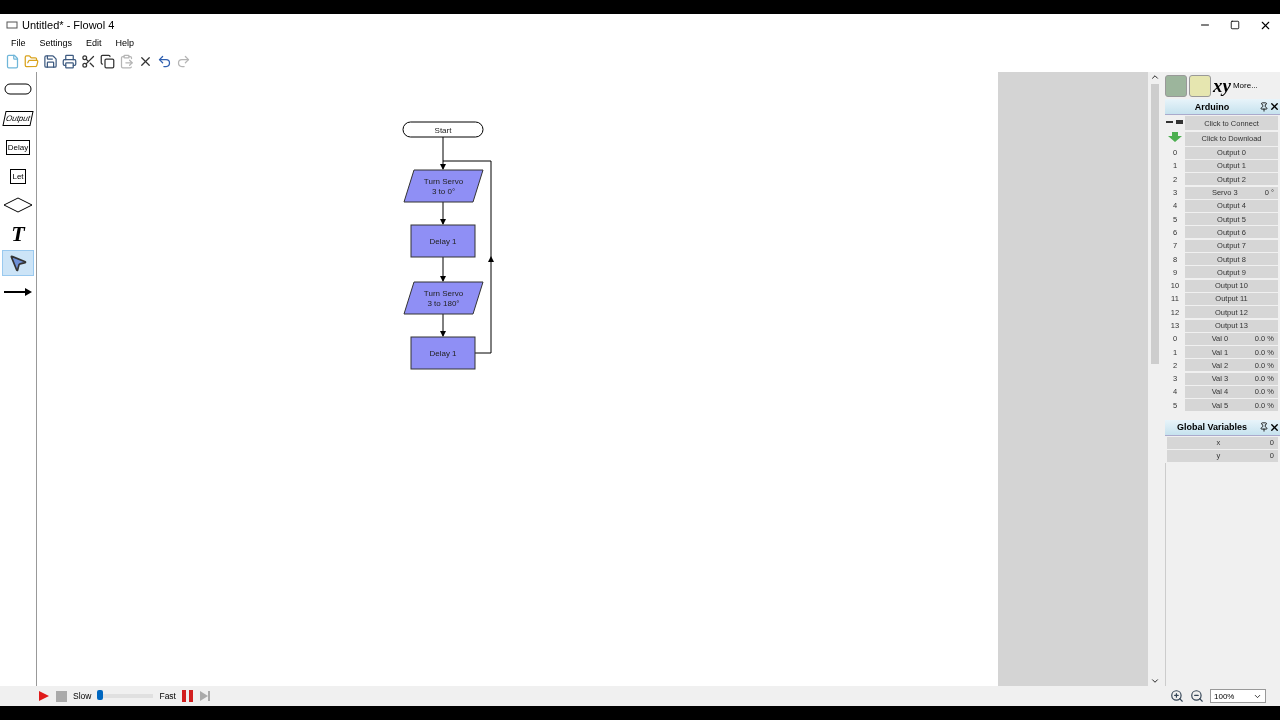  I want to click on app-icon, so click(12, 25).